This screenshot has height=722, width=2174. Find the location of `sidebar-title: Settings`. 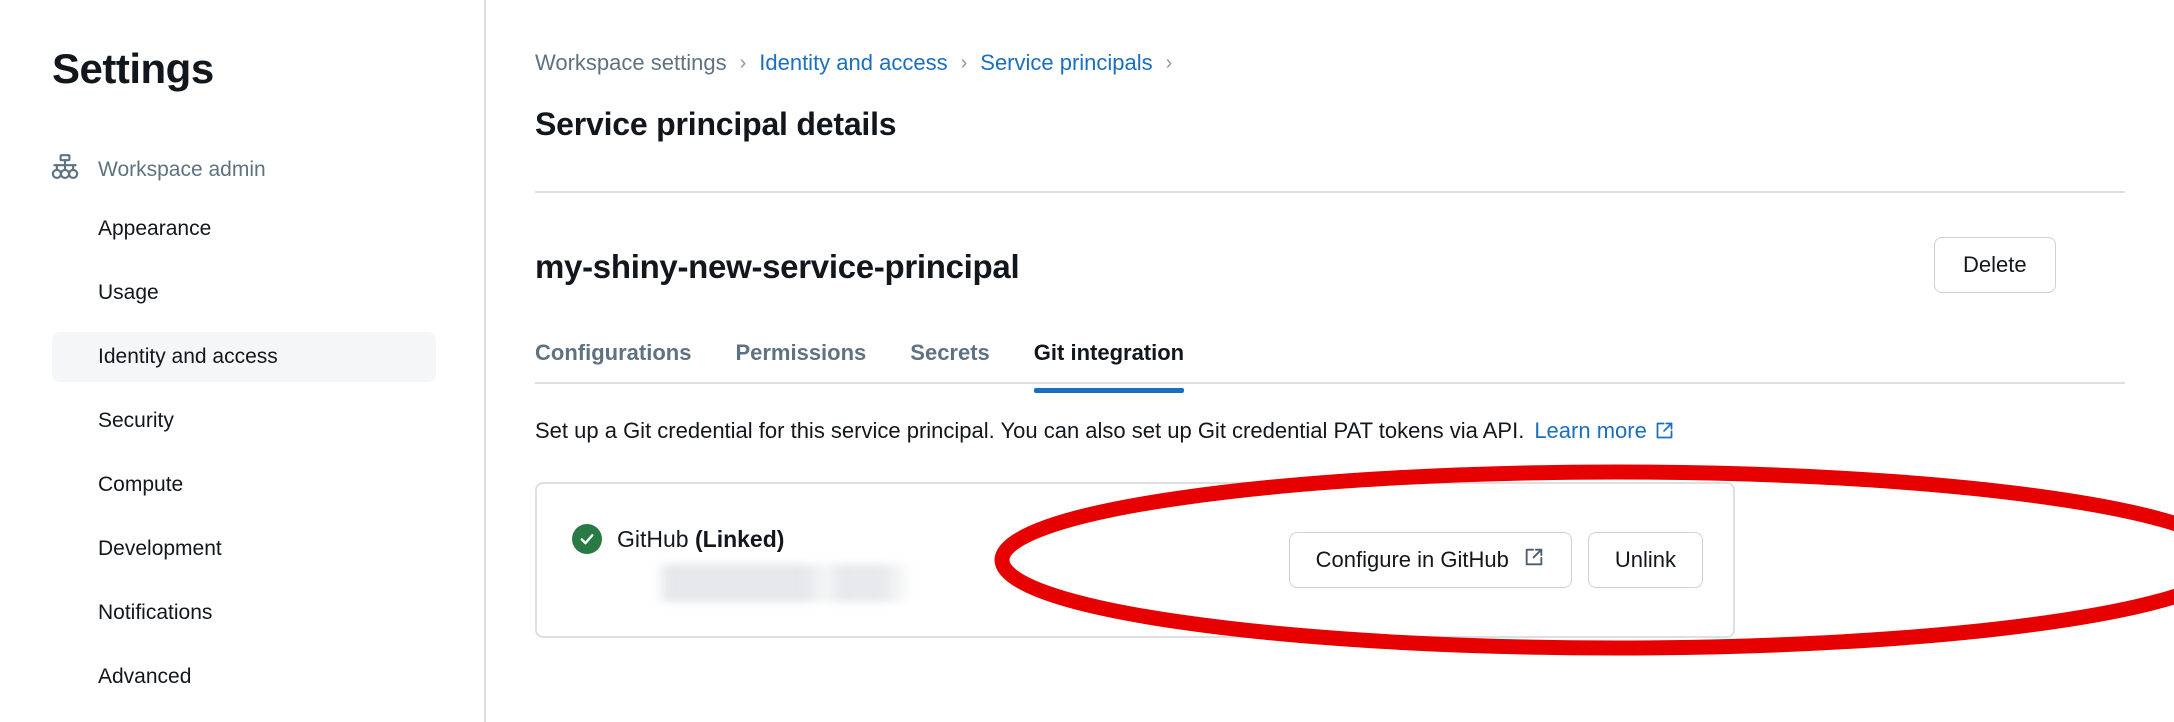

sidebar-title: Settings is located at coordinates (133, 68).